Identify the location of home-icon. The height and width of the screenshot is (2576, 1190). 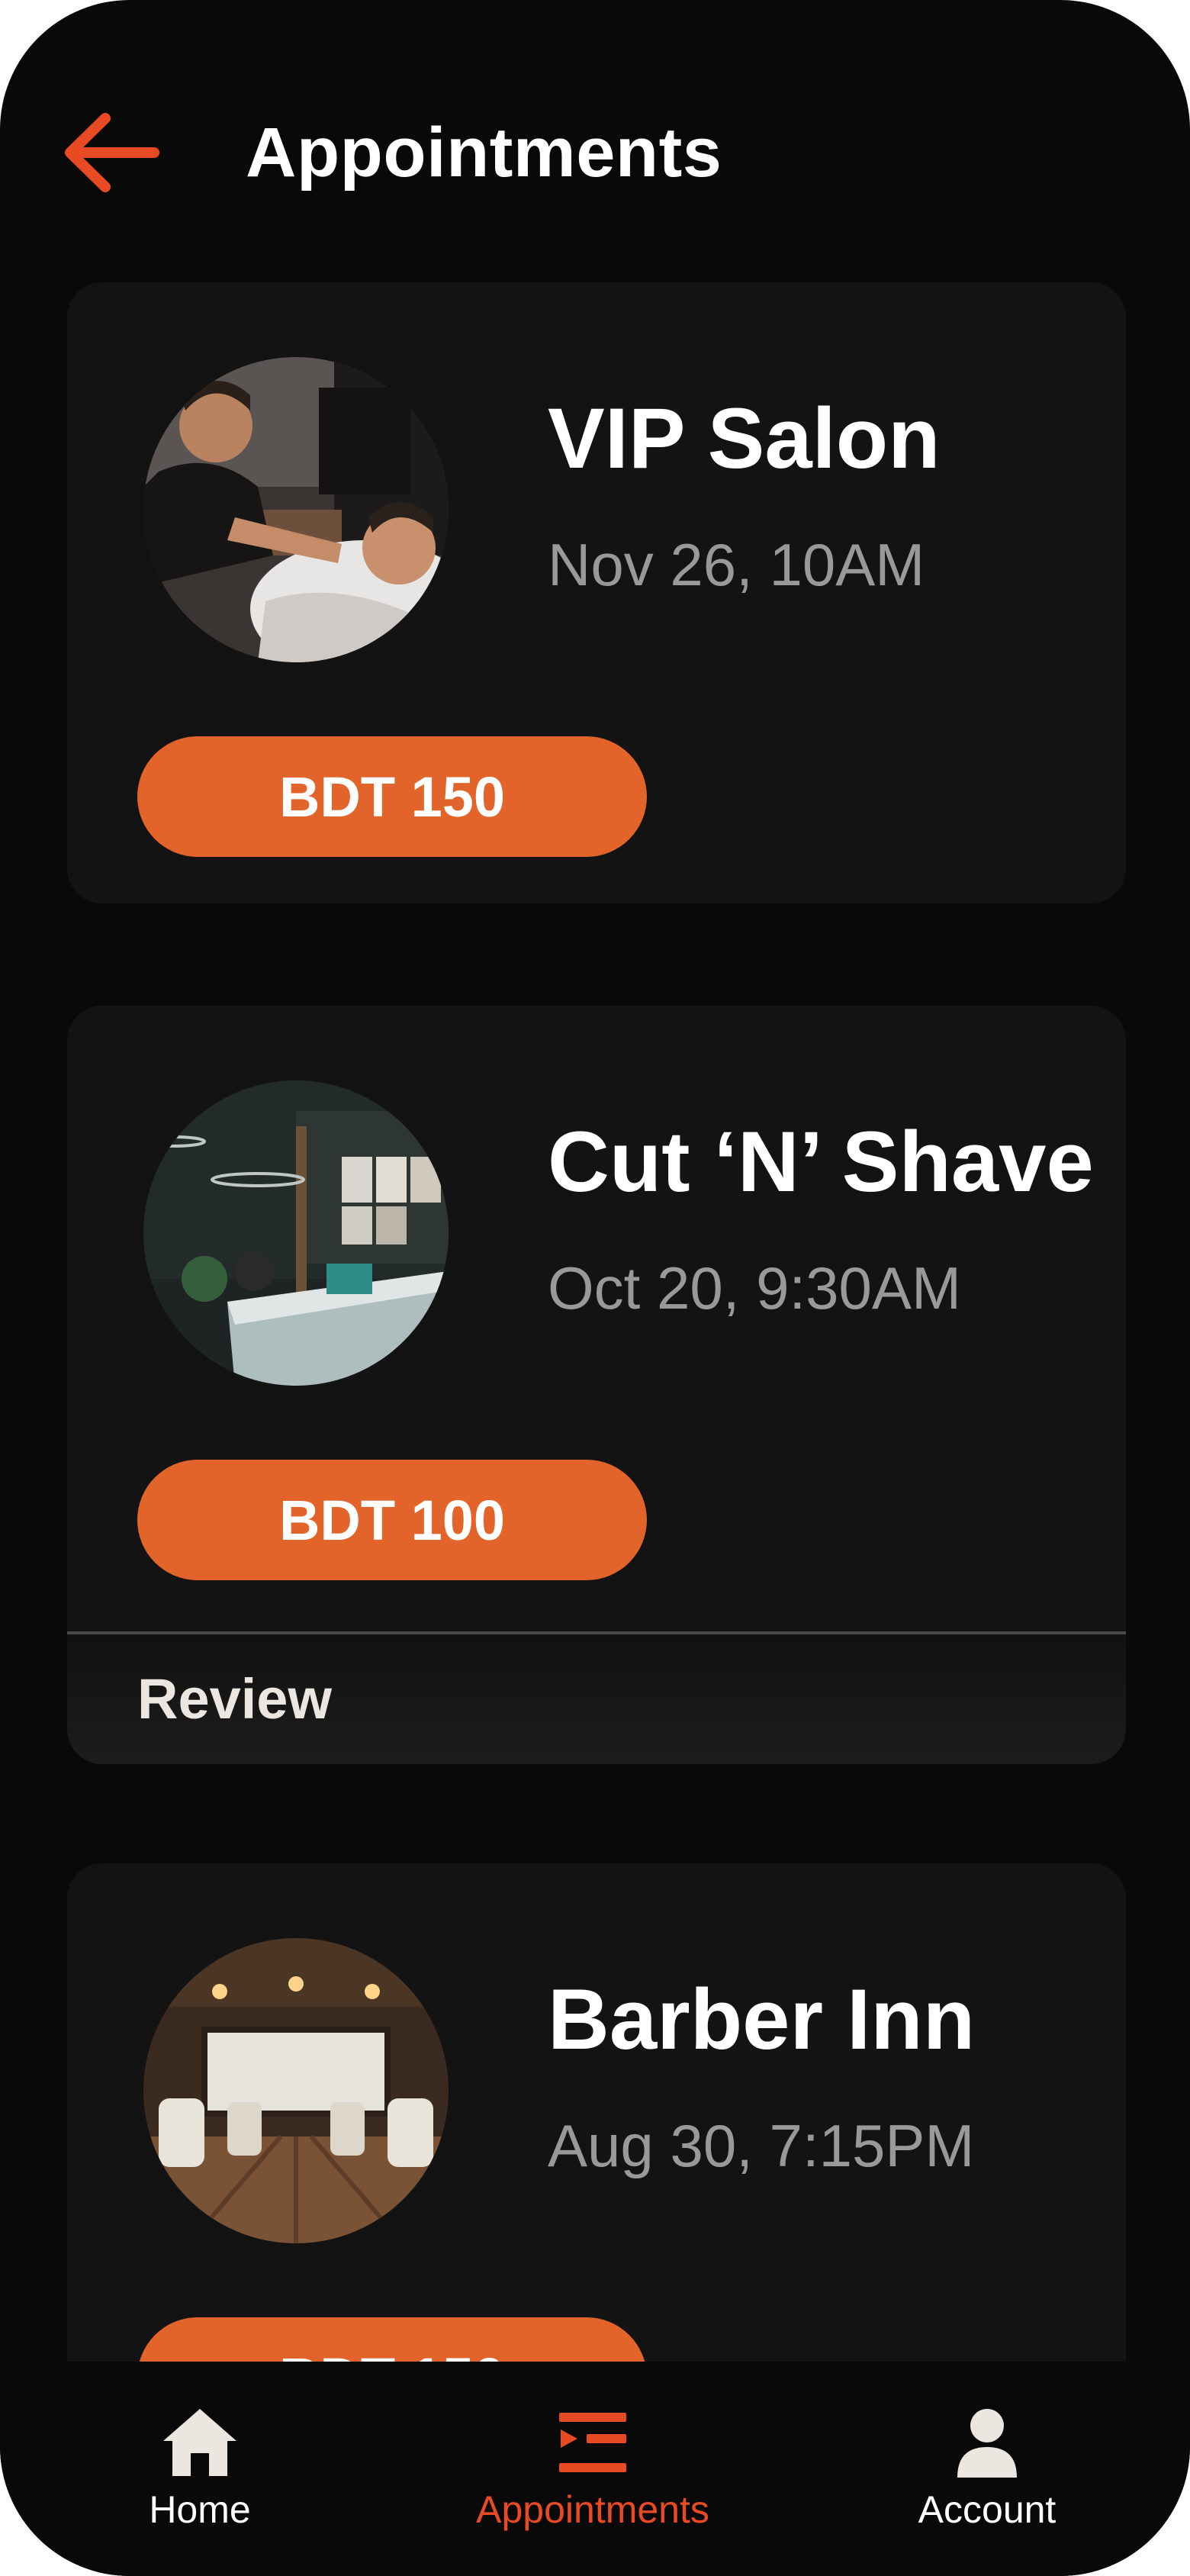
(200, 2442).